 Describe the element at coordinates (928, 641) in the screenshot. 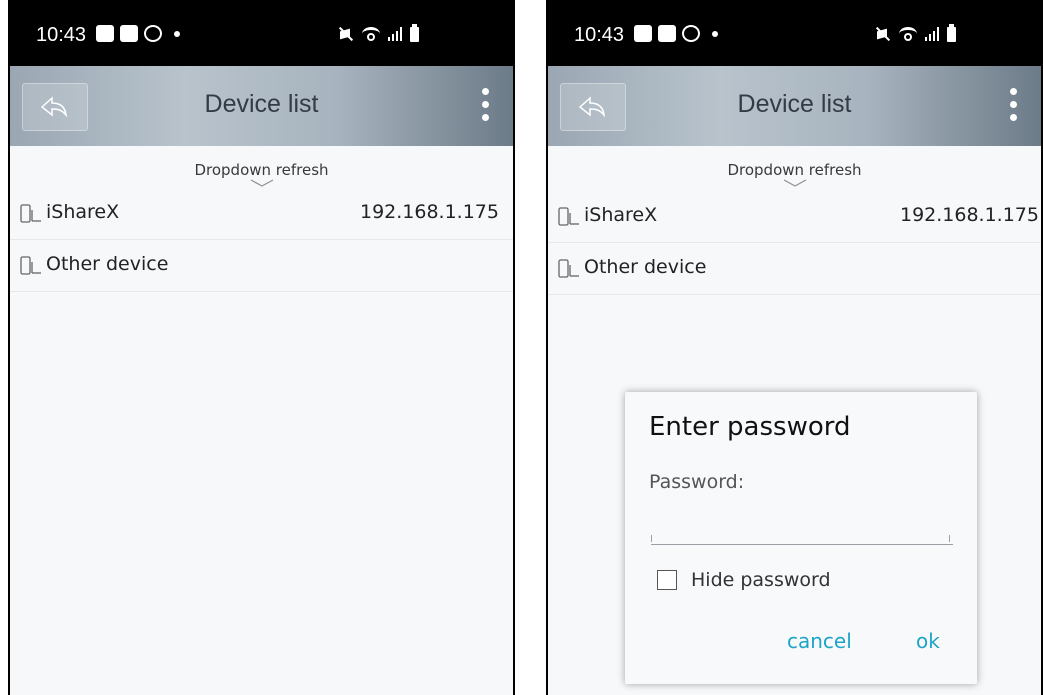

I see `ok-button: ok` at that location.